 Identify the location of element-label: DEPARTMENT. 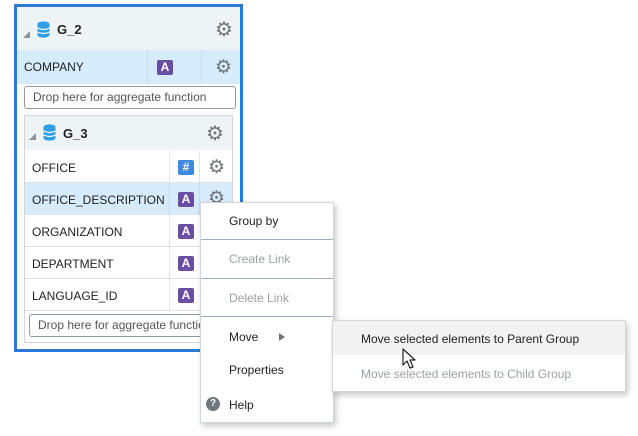
(73, 264).